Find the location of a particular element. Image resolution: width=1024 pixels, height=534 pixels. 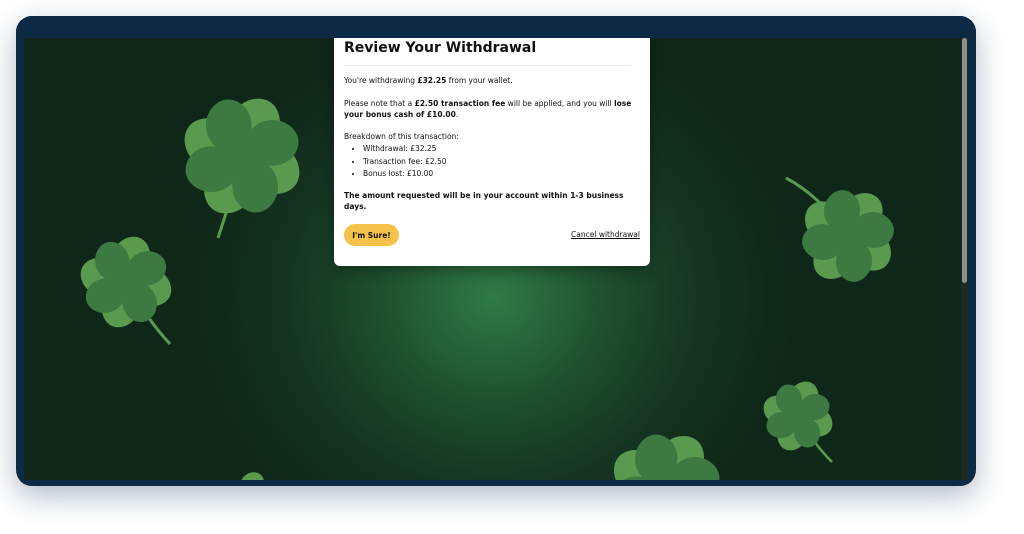

modal-divider is located at coordinates (487, 65).